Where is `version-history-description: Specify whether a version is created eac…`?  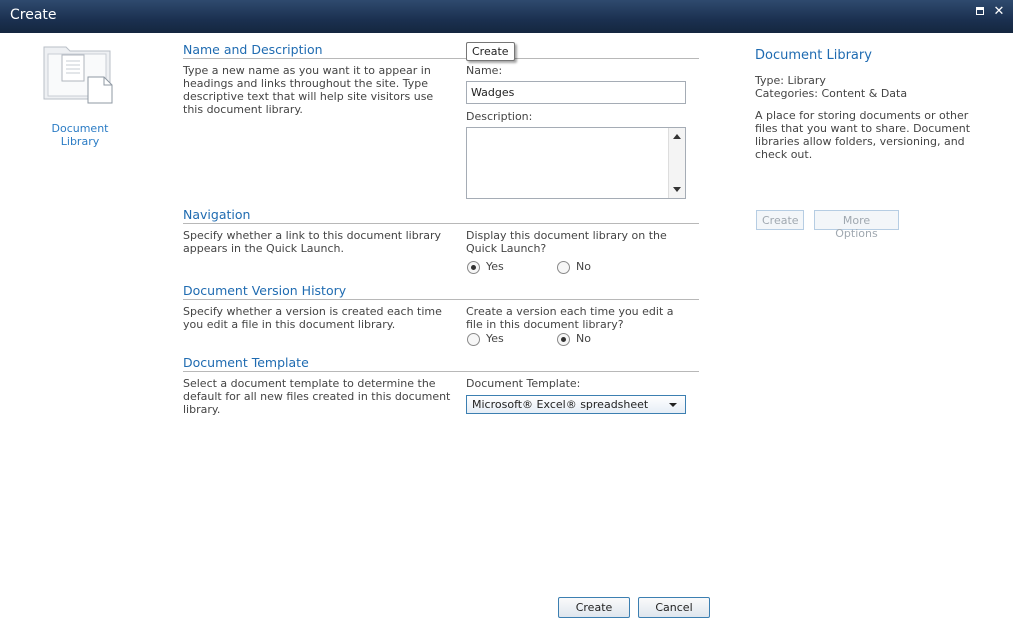
version-history-description: Specify whether a version is created eac… is located at coordinates (312, 318).